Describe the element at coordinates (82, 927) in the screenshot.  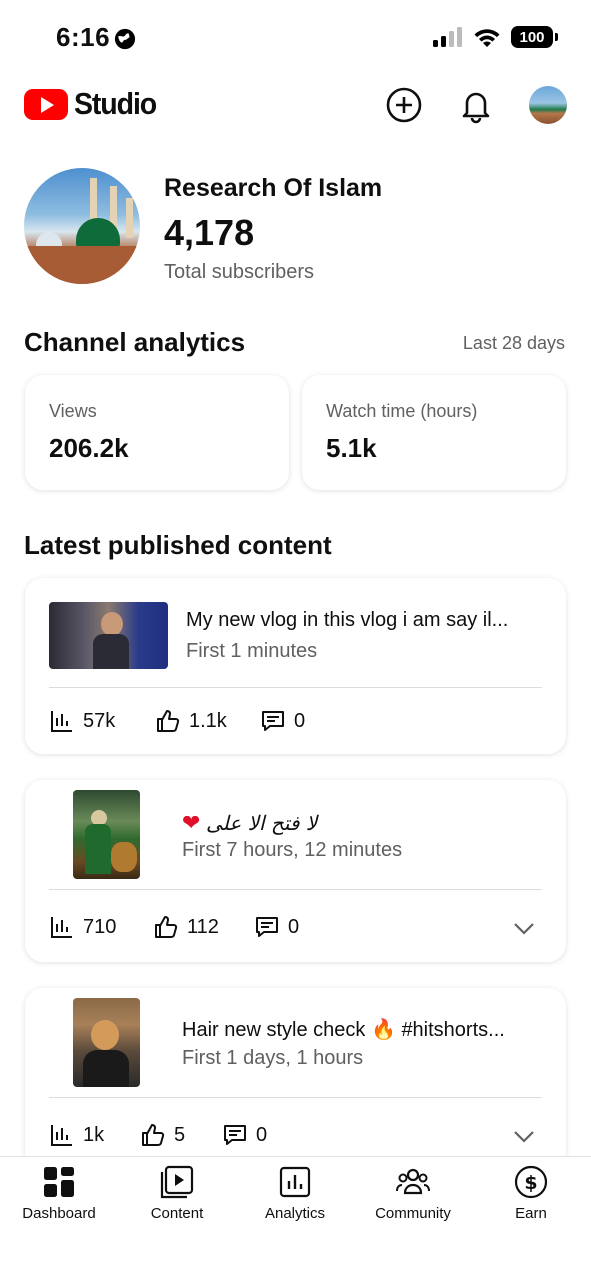
I see `views-stat: 710` at that location.